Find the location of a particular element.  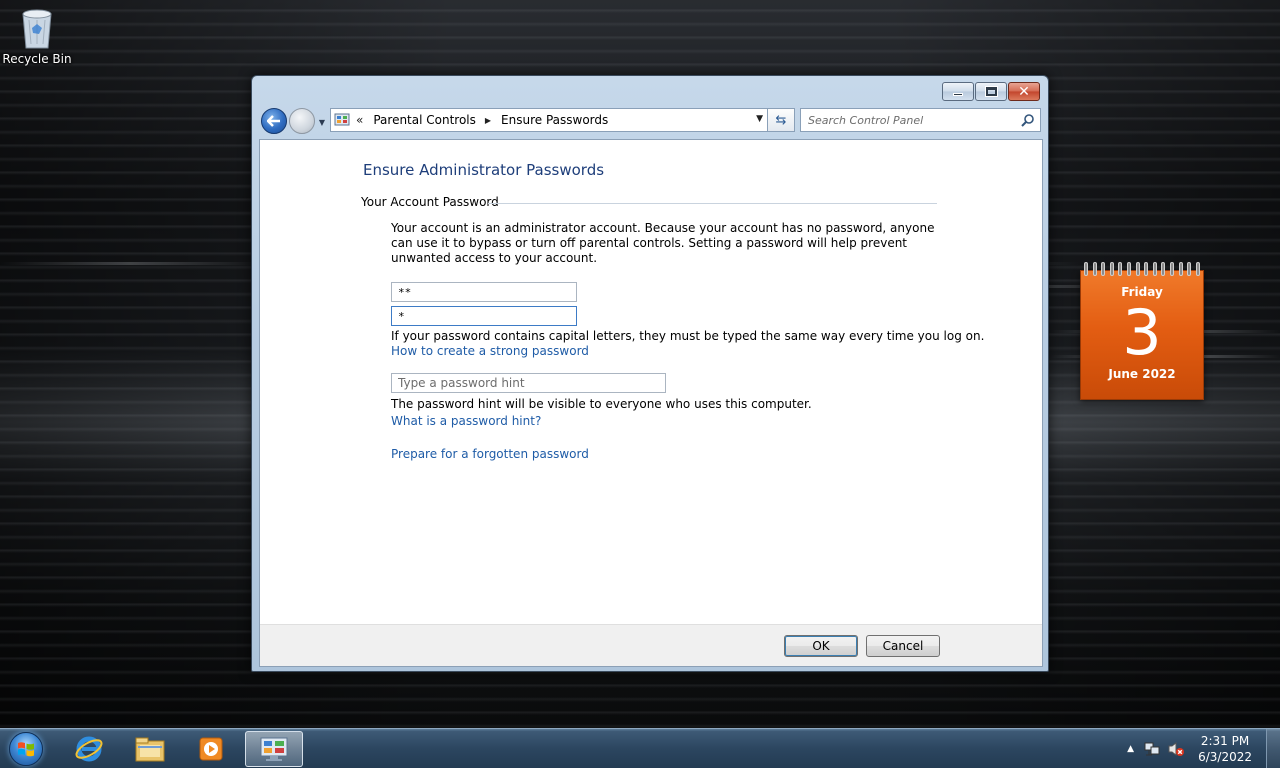

show-hidden-icons-icon: ▲ is located at coordinates (1130, 749).